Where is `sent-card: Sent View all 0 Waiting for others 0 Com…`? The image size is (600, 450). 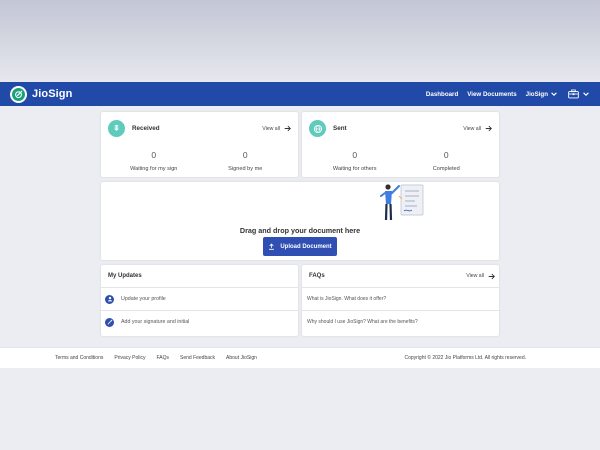 sent-card: Sent View all 0 Waiting for others 0 Com… is located at coordinates (400, 144).